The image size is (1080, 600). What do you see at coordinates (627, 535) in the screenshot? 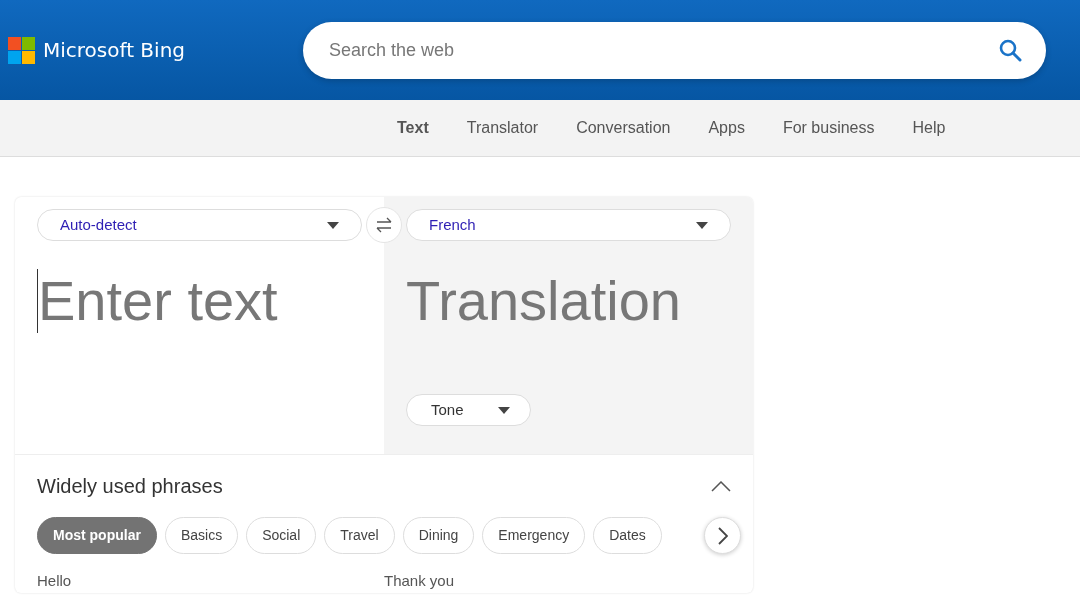
I see `category-chip: Dates` at bounding box center [627, 535].